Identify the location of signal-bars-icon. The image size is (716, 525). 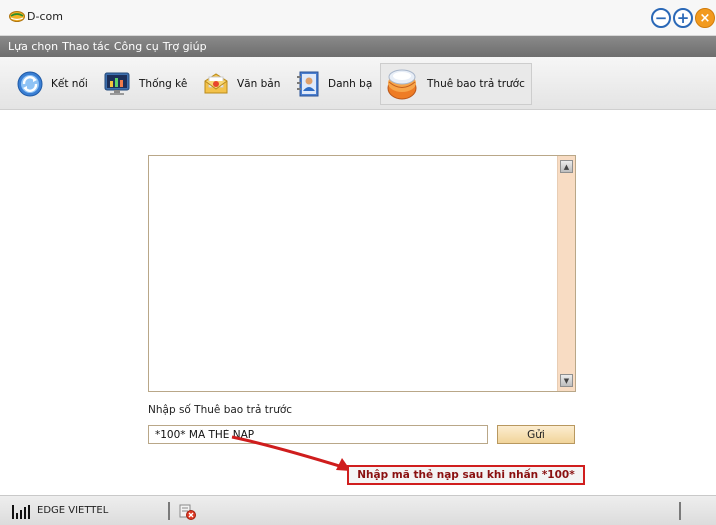
(21, 512).